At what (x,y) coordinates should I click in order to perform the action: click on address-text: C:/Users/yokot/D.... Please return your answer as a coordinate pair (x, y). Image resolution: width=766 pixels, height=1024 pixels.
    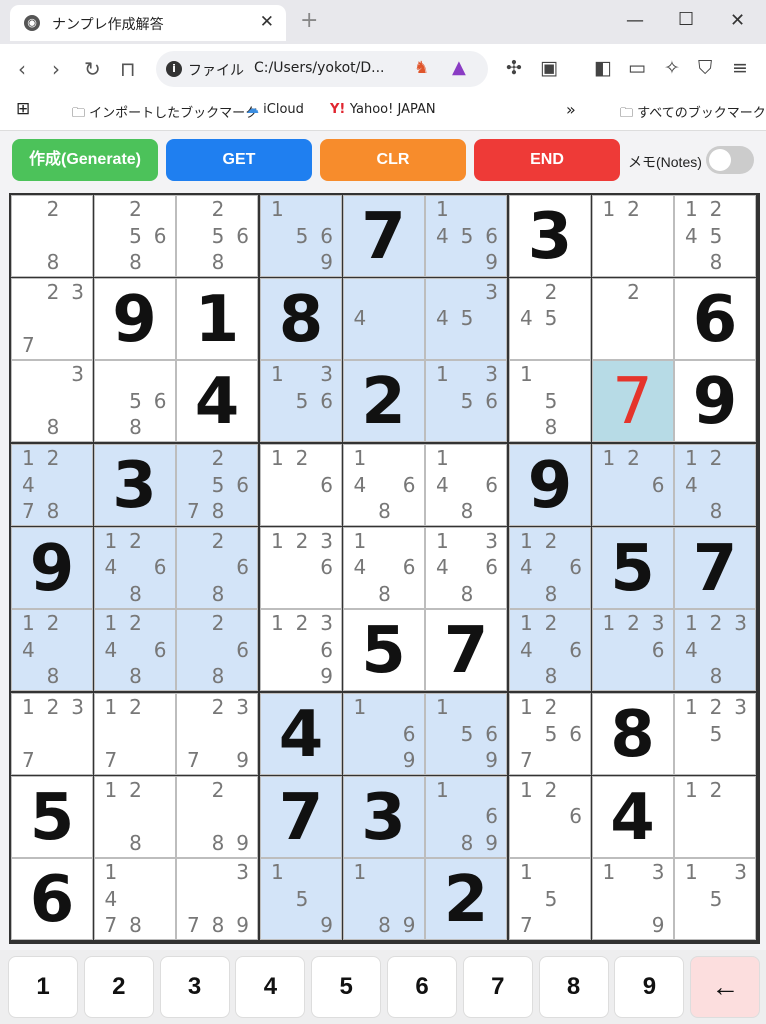
    Looking at the image, I should click on (319, 68).